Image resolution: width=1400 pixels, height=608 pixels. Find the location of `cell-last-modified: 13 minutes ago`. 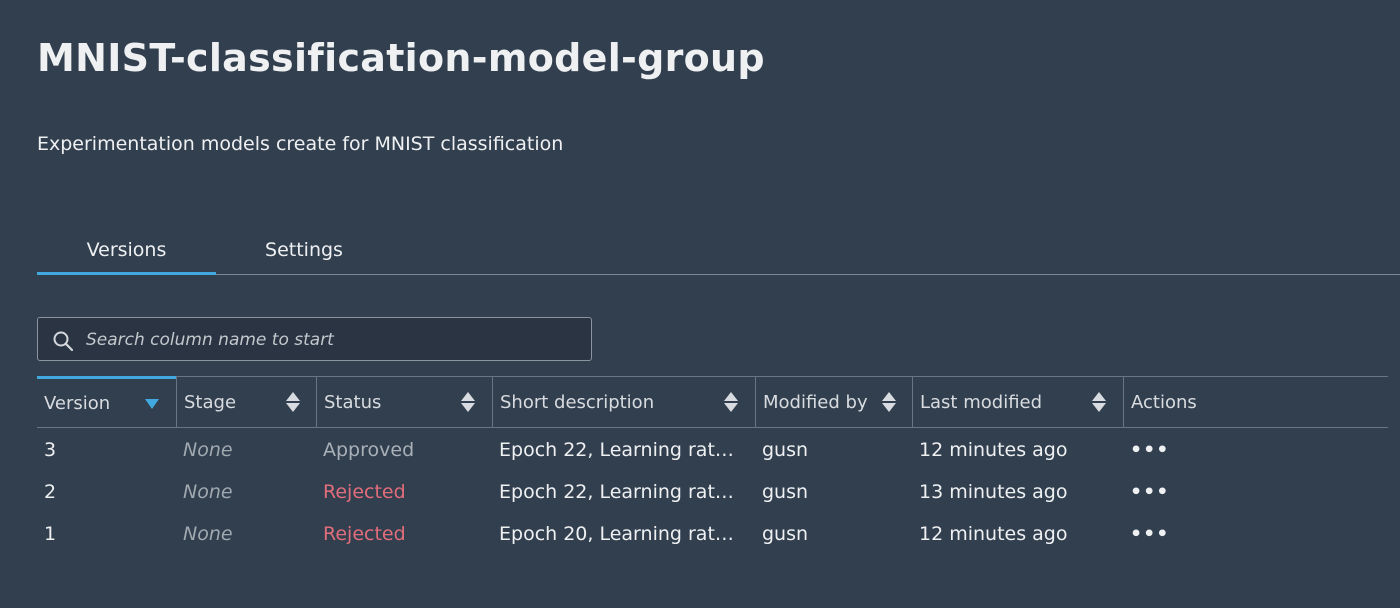

cell-last-modified: 13 minutes ago is located at coordinates (993, 492).